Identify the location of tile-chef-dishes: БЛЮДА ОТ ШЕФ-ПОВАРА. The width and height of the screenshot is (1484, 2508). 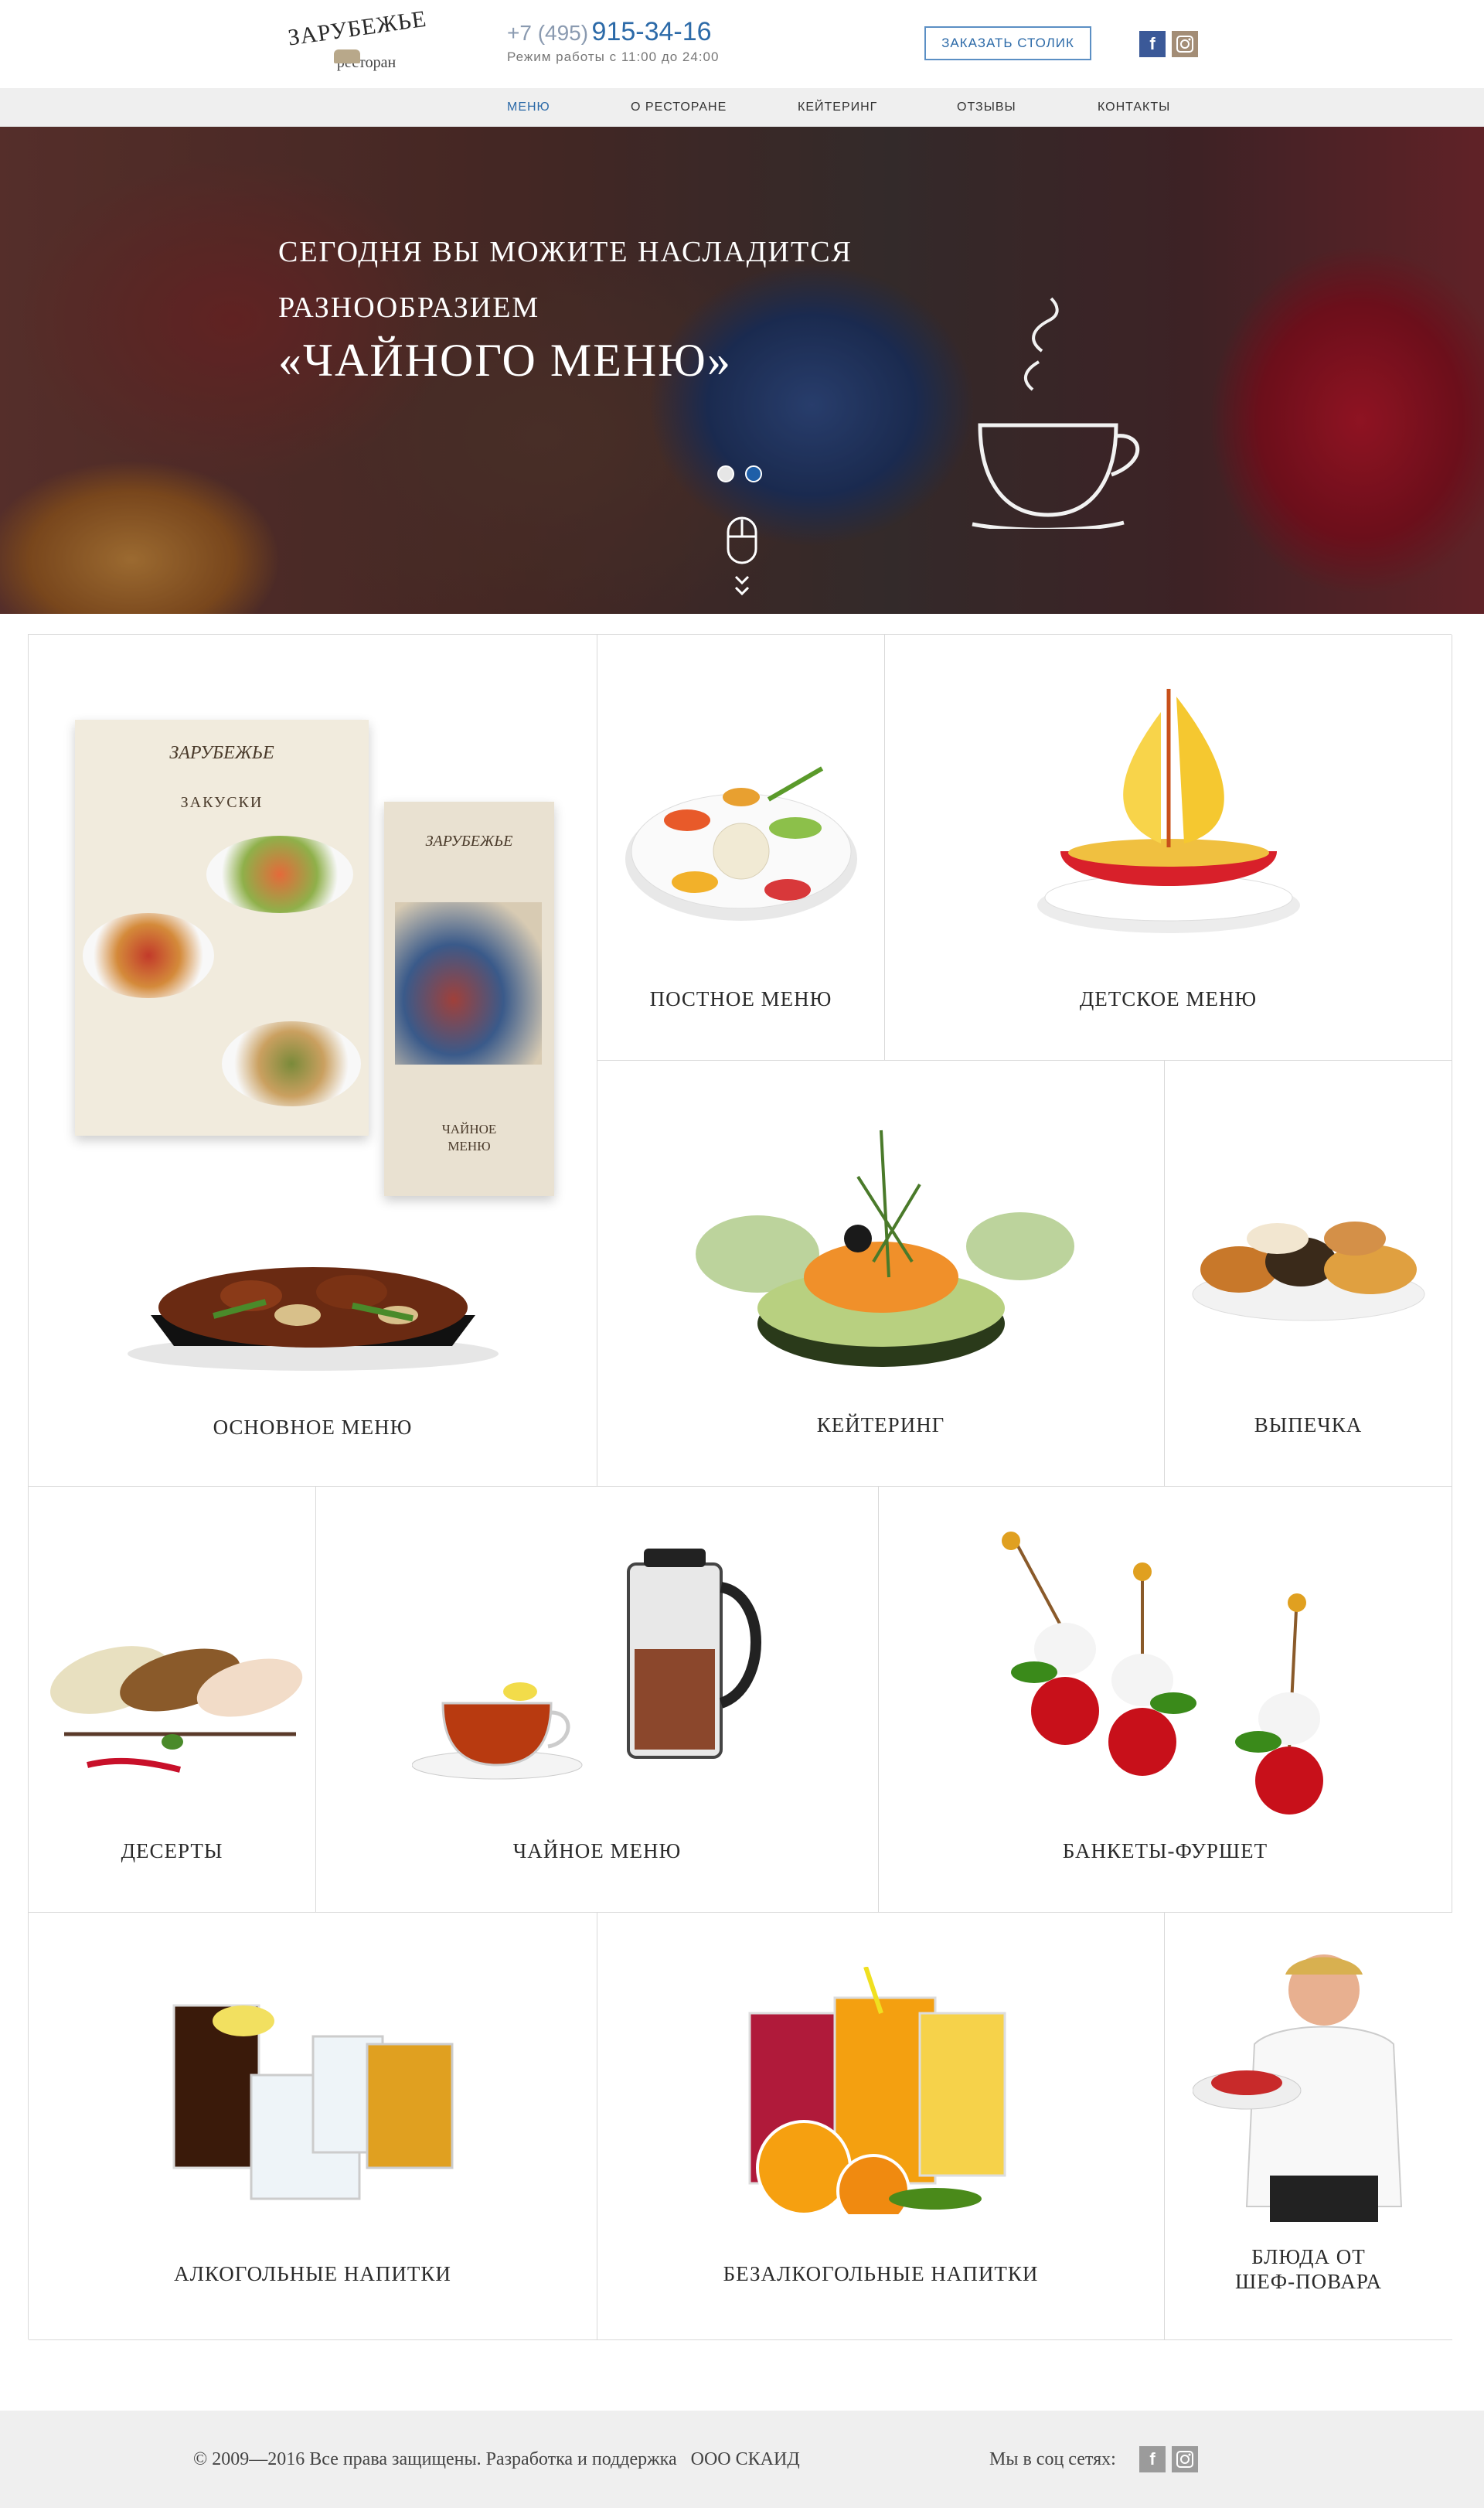
(1308, 2126).